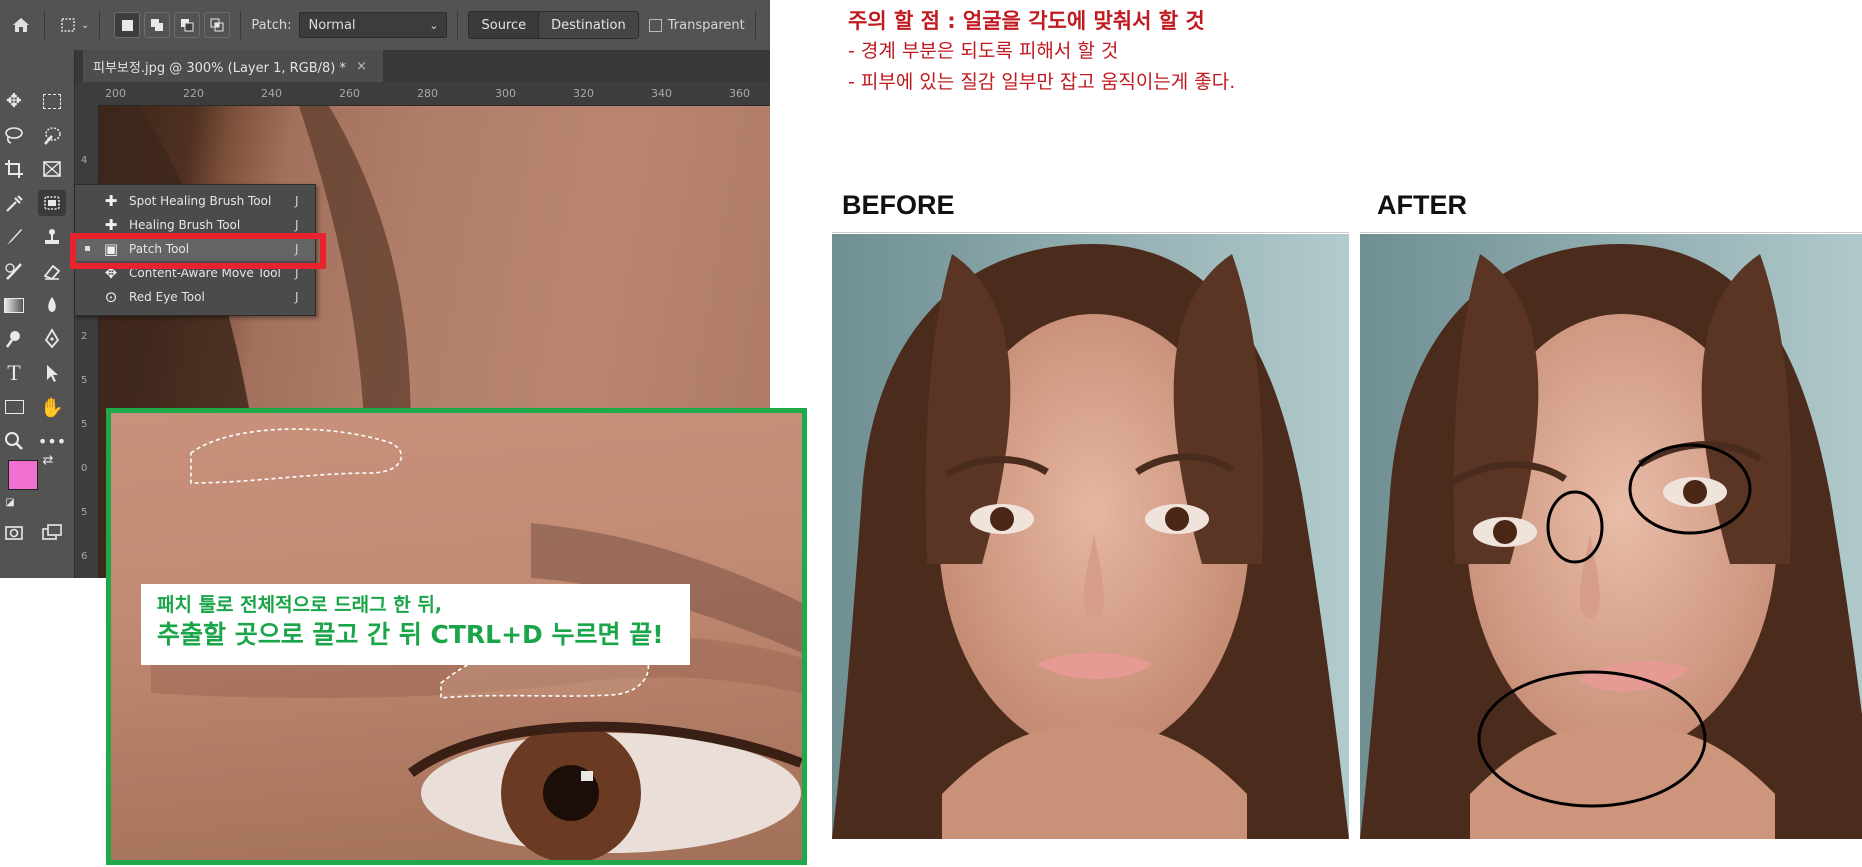 This screenshot has width=1862, height=867. I want to click on source-destination-toggle: Source Destination, so click(553, 25).